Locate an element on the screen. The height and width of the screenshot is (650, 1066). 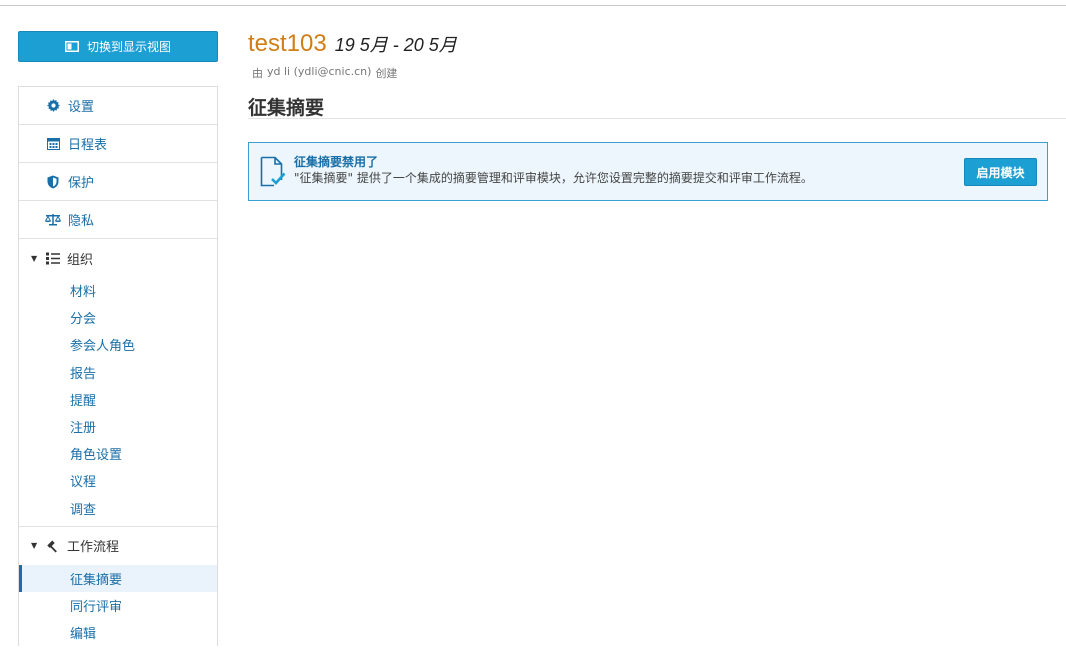
shield-icon is located at coordinates (53, 182).